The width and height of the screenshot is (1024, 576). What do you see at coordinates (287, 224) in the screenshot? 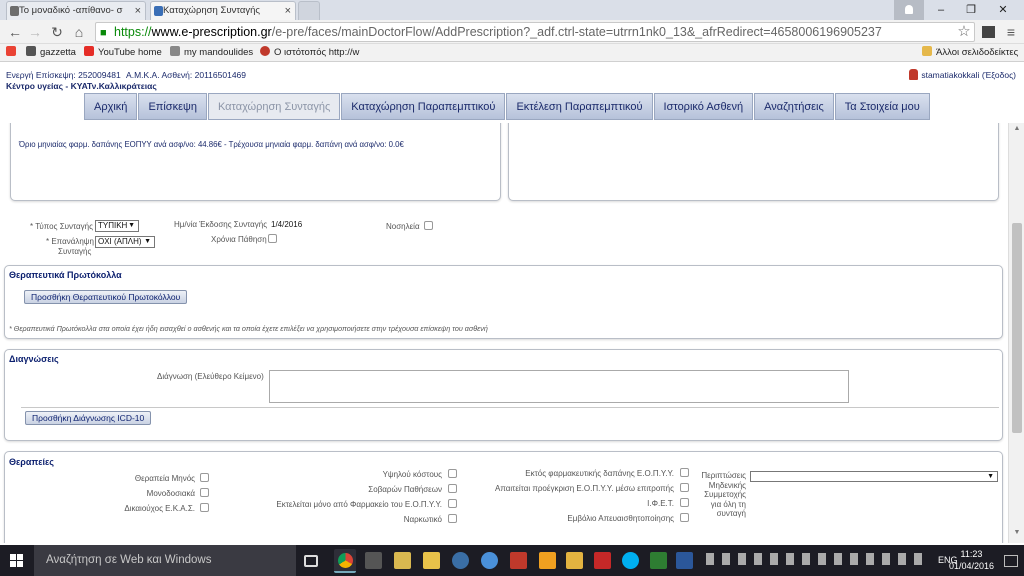
I see `issue-date-value: 1/4/2016` at bounding box center [287, 224].